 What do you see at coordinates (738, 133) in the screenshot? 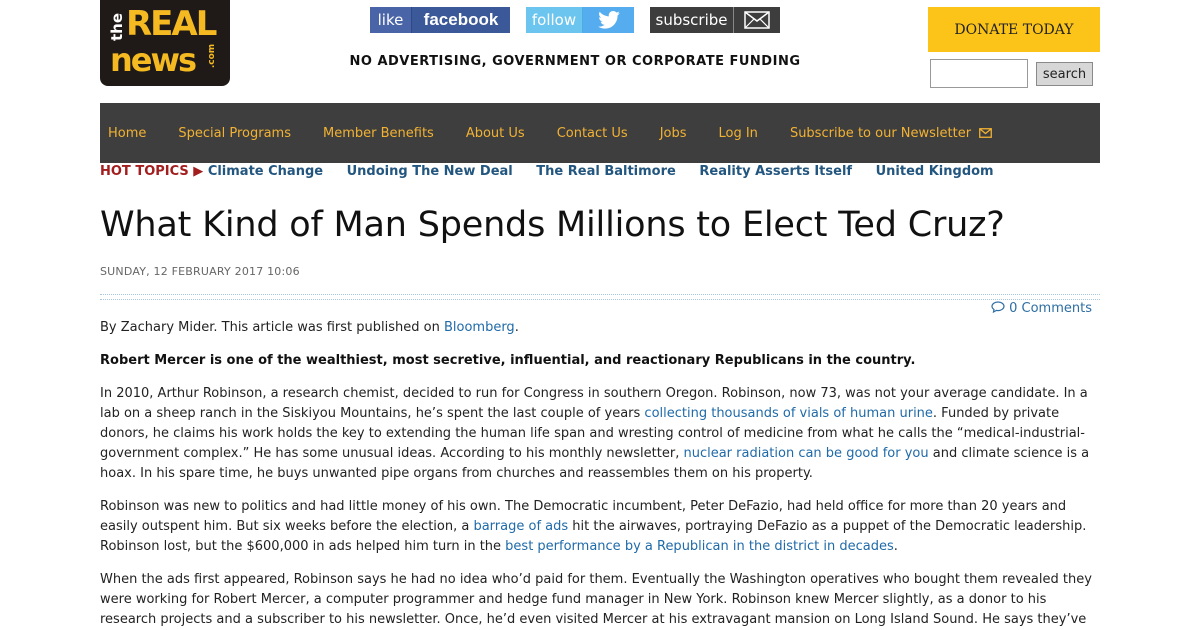
I see `nav-item-log-in: Log In` at bounding box center [738, 133].